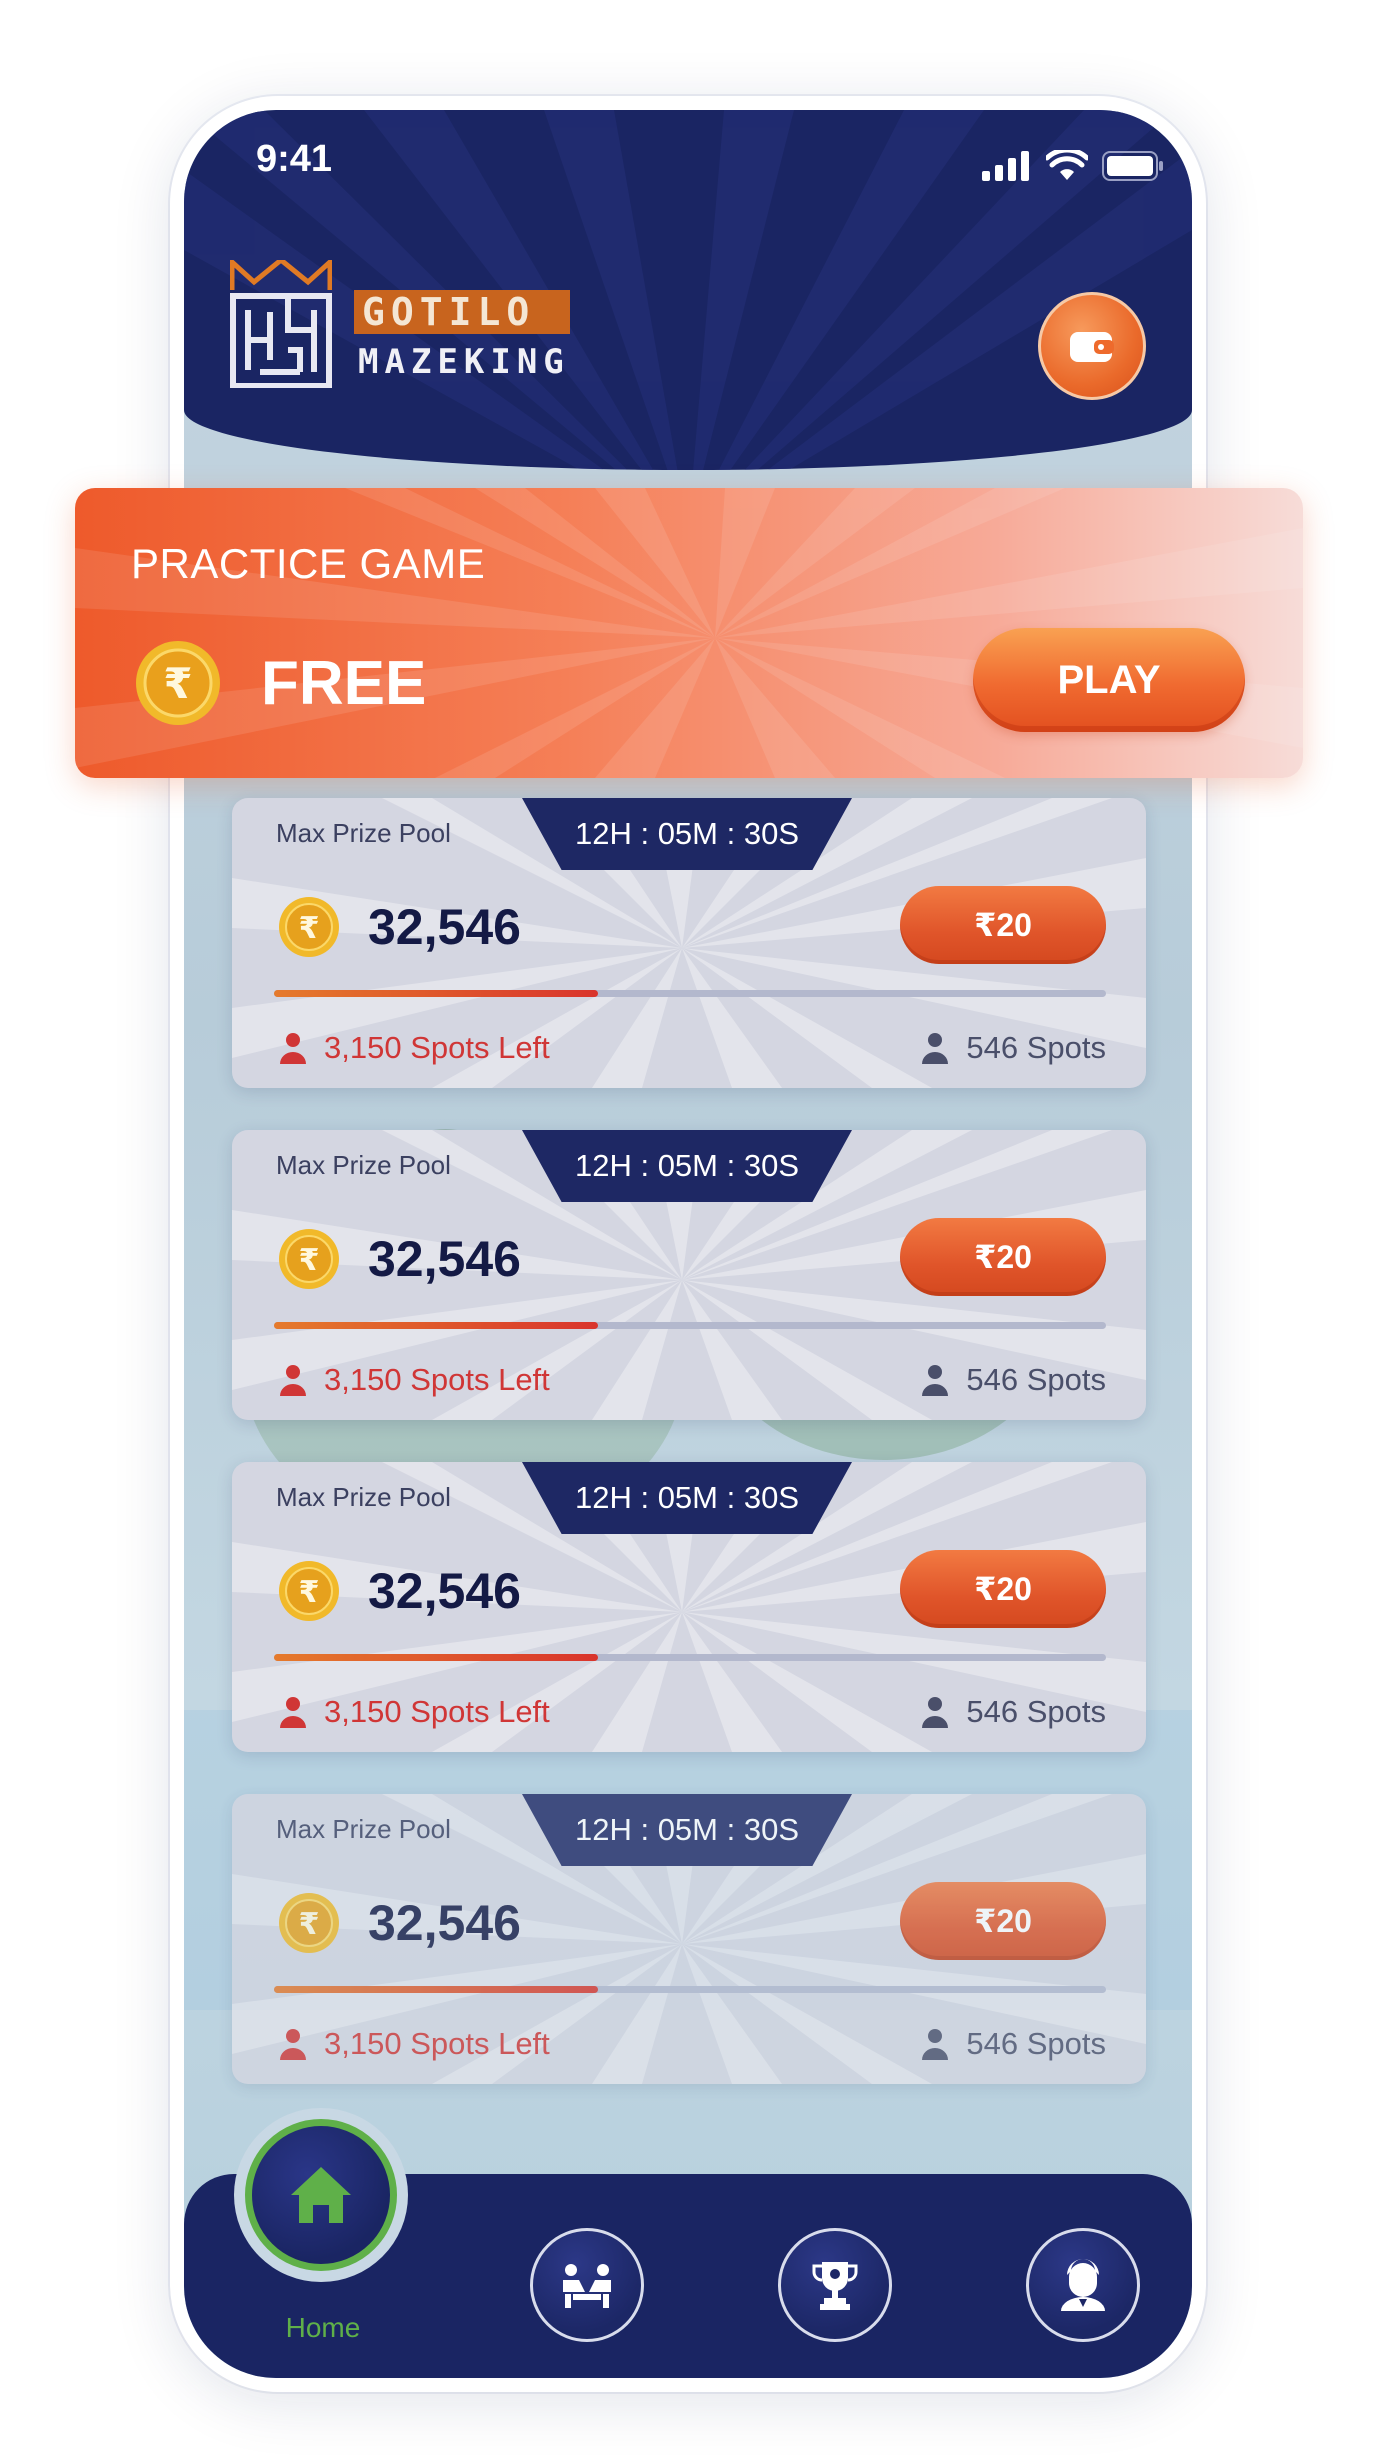  Describe the element at coordinates (1067, 165) in the screenshot. I see `wifi-icon` at that location.